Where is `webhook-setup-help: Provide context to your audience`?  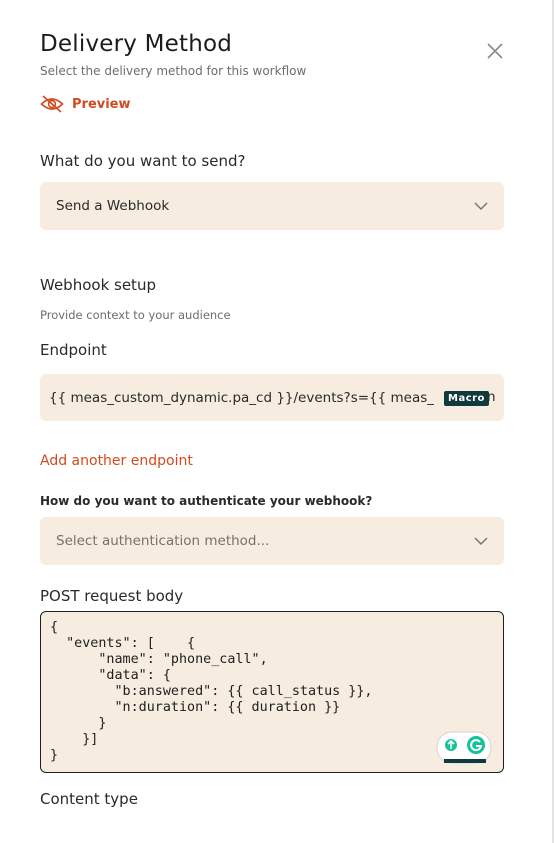
webhook-setup-help: Provide context to your audience is located at coordinates (135, 315).